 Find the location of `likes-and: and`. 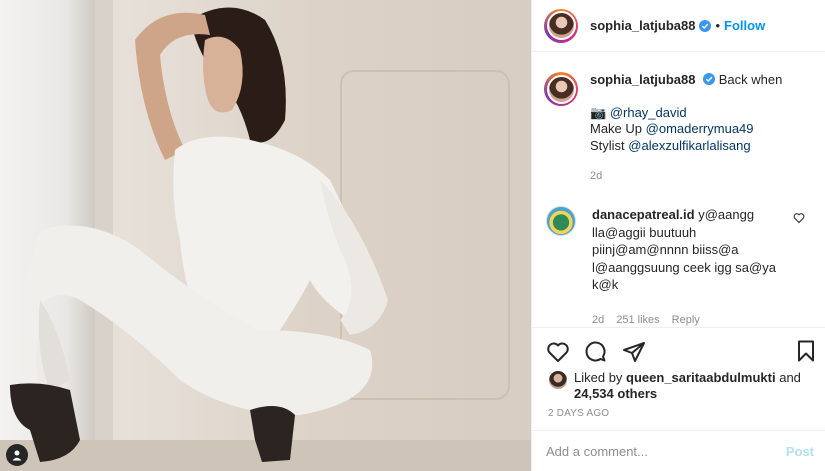

likes-and: and is located at coordinates (790, 377).